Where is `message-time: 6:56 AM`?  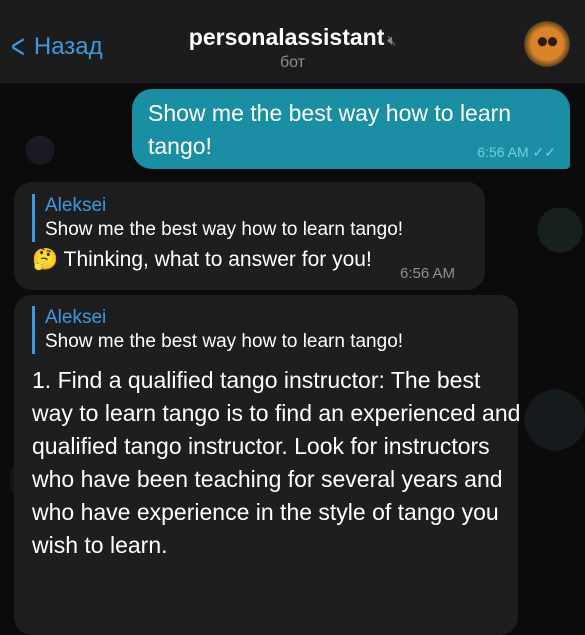
message-time: 6:56 AM is located at coordinates (428, 273).